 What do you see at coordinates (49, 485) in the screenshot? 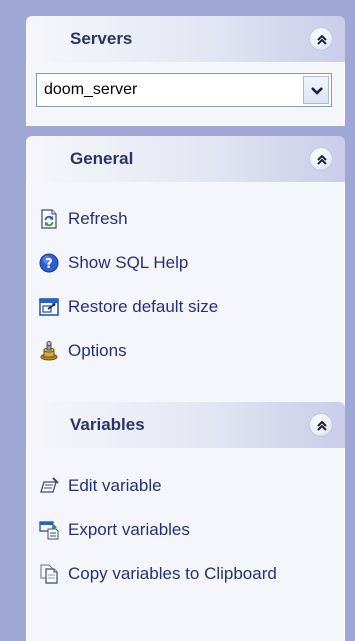
I see `edit-variable-icon` at bounding box center [49, 485].